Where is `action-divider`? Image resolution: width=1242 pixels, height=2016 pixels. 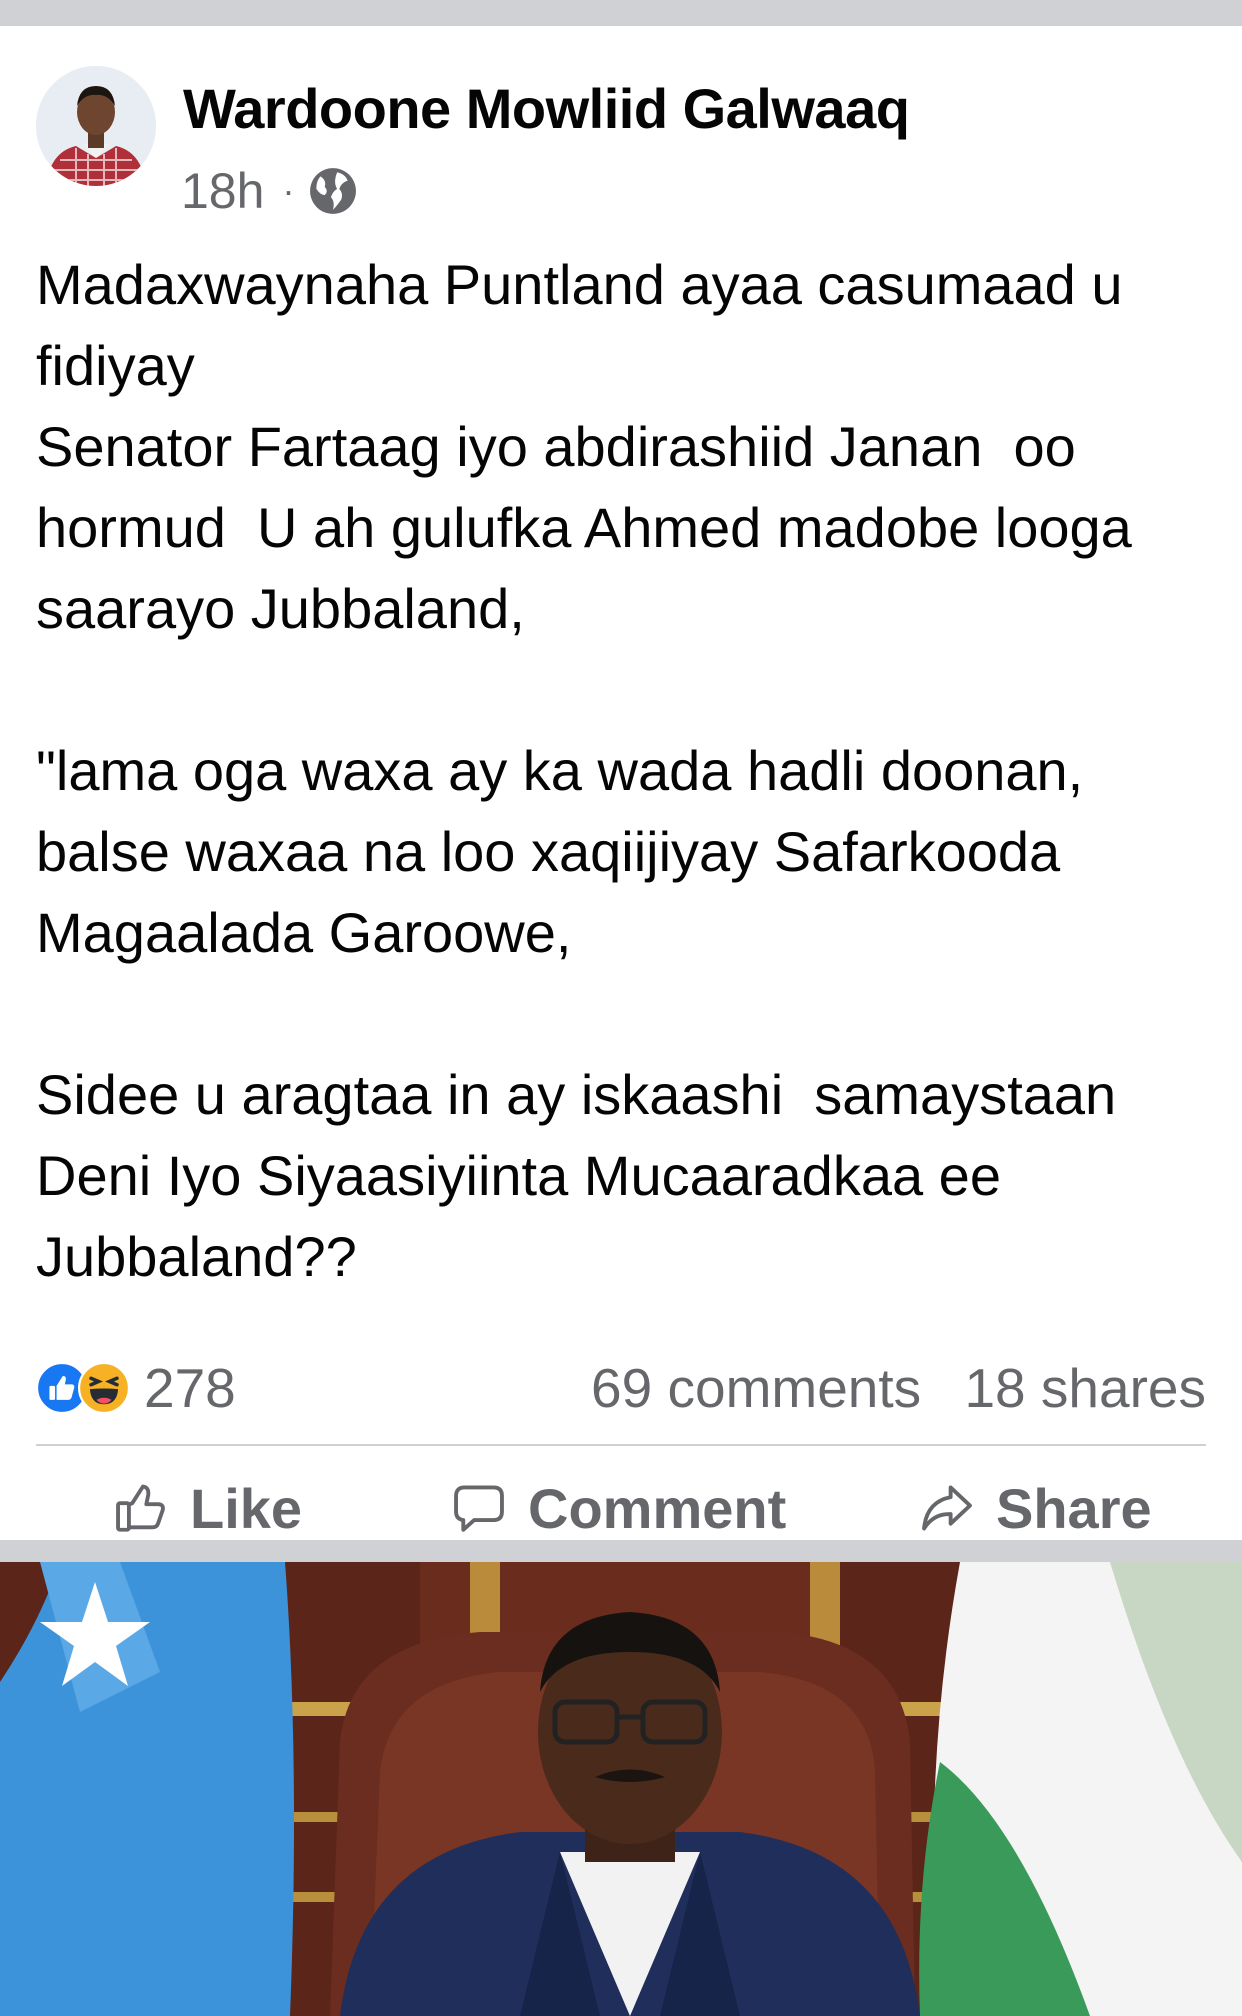
action-divider is located at coordinates (621, 1445).